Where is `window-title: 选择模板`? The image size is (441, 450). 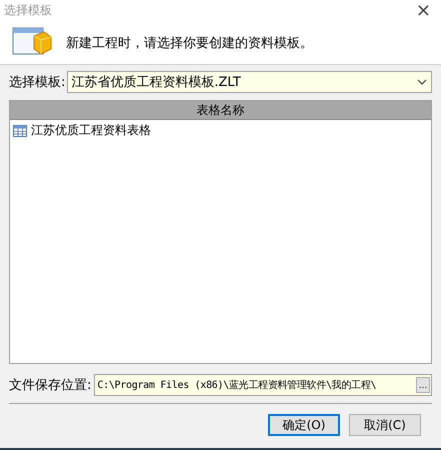
window-title: 选择模板 is located at coordinates (28, 11).